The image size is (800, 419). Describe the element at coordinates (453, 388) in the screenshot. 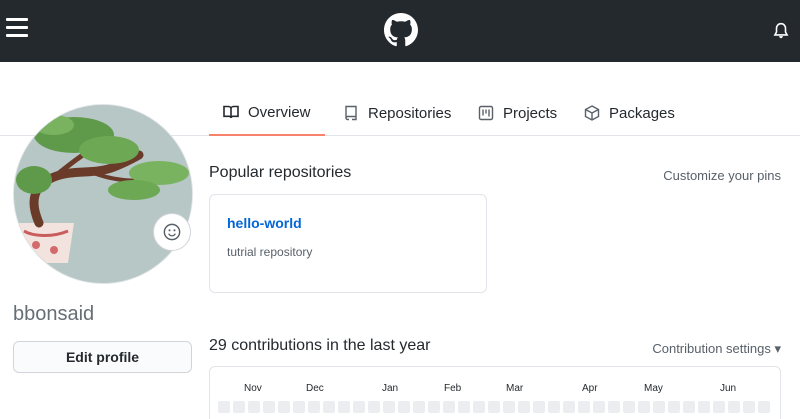

I see `month-label: Feb` at that location.